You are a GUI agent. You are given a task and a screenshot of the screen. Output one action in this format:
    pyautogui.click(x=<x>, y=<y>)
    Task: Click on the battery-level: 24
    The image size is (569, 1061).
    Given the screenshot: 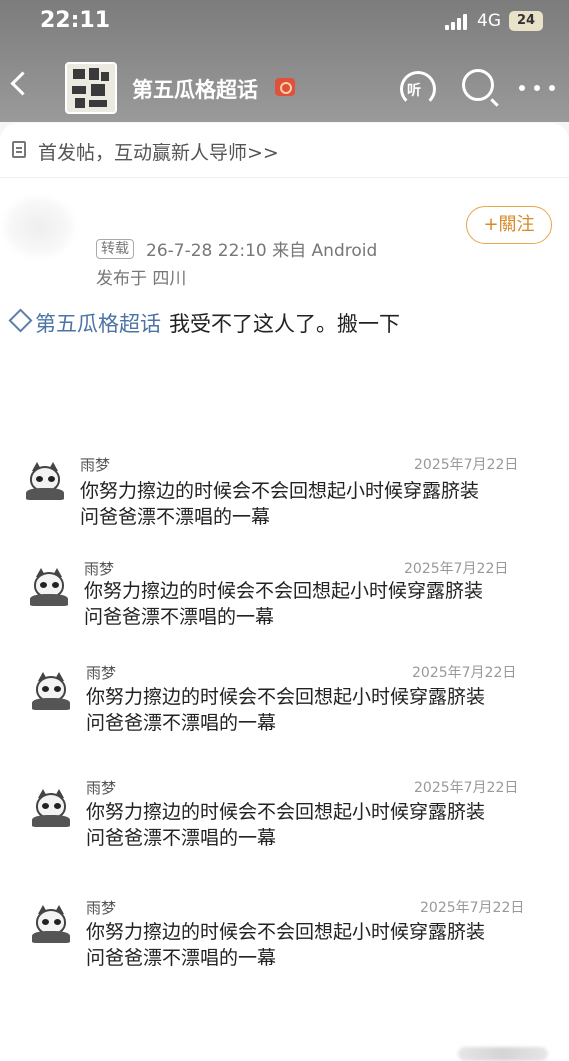 What is the action you would take?
    pyautogui.click(x=526, y=20)
    